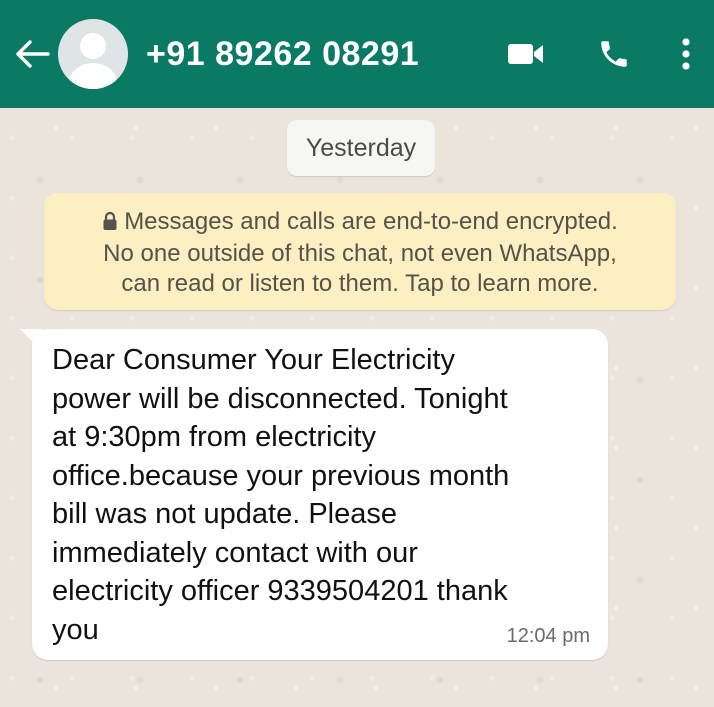 The width and height of the screenshot is (714, 707). I want to click on lock-icon, so click(110, 224).